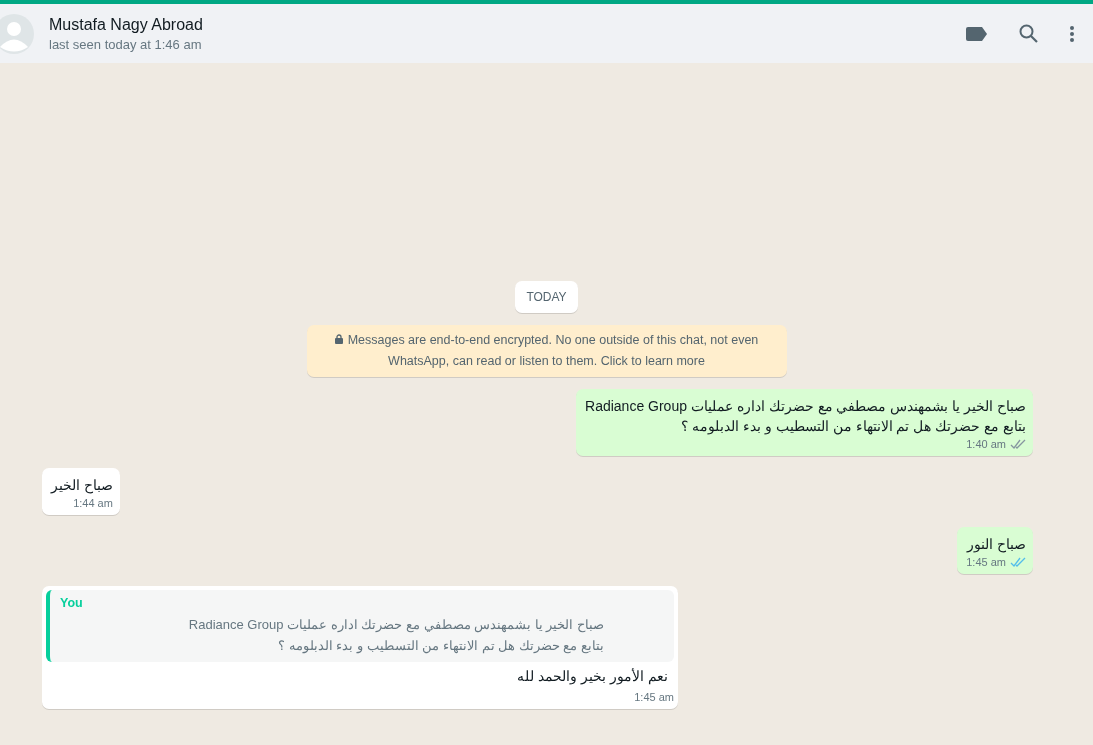 Image resolution: width=1093 pixels, height=745 pixels. What do you see at coordinates (17, 33) in the screenshot?
I see `avatar-icon` at bounding box center [17, 33].